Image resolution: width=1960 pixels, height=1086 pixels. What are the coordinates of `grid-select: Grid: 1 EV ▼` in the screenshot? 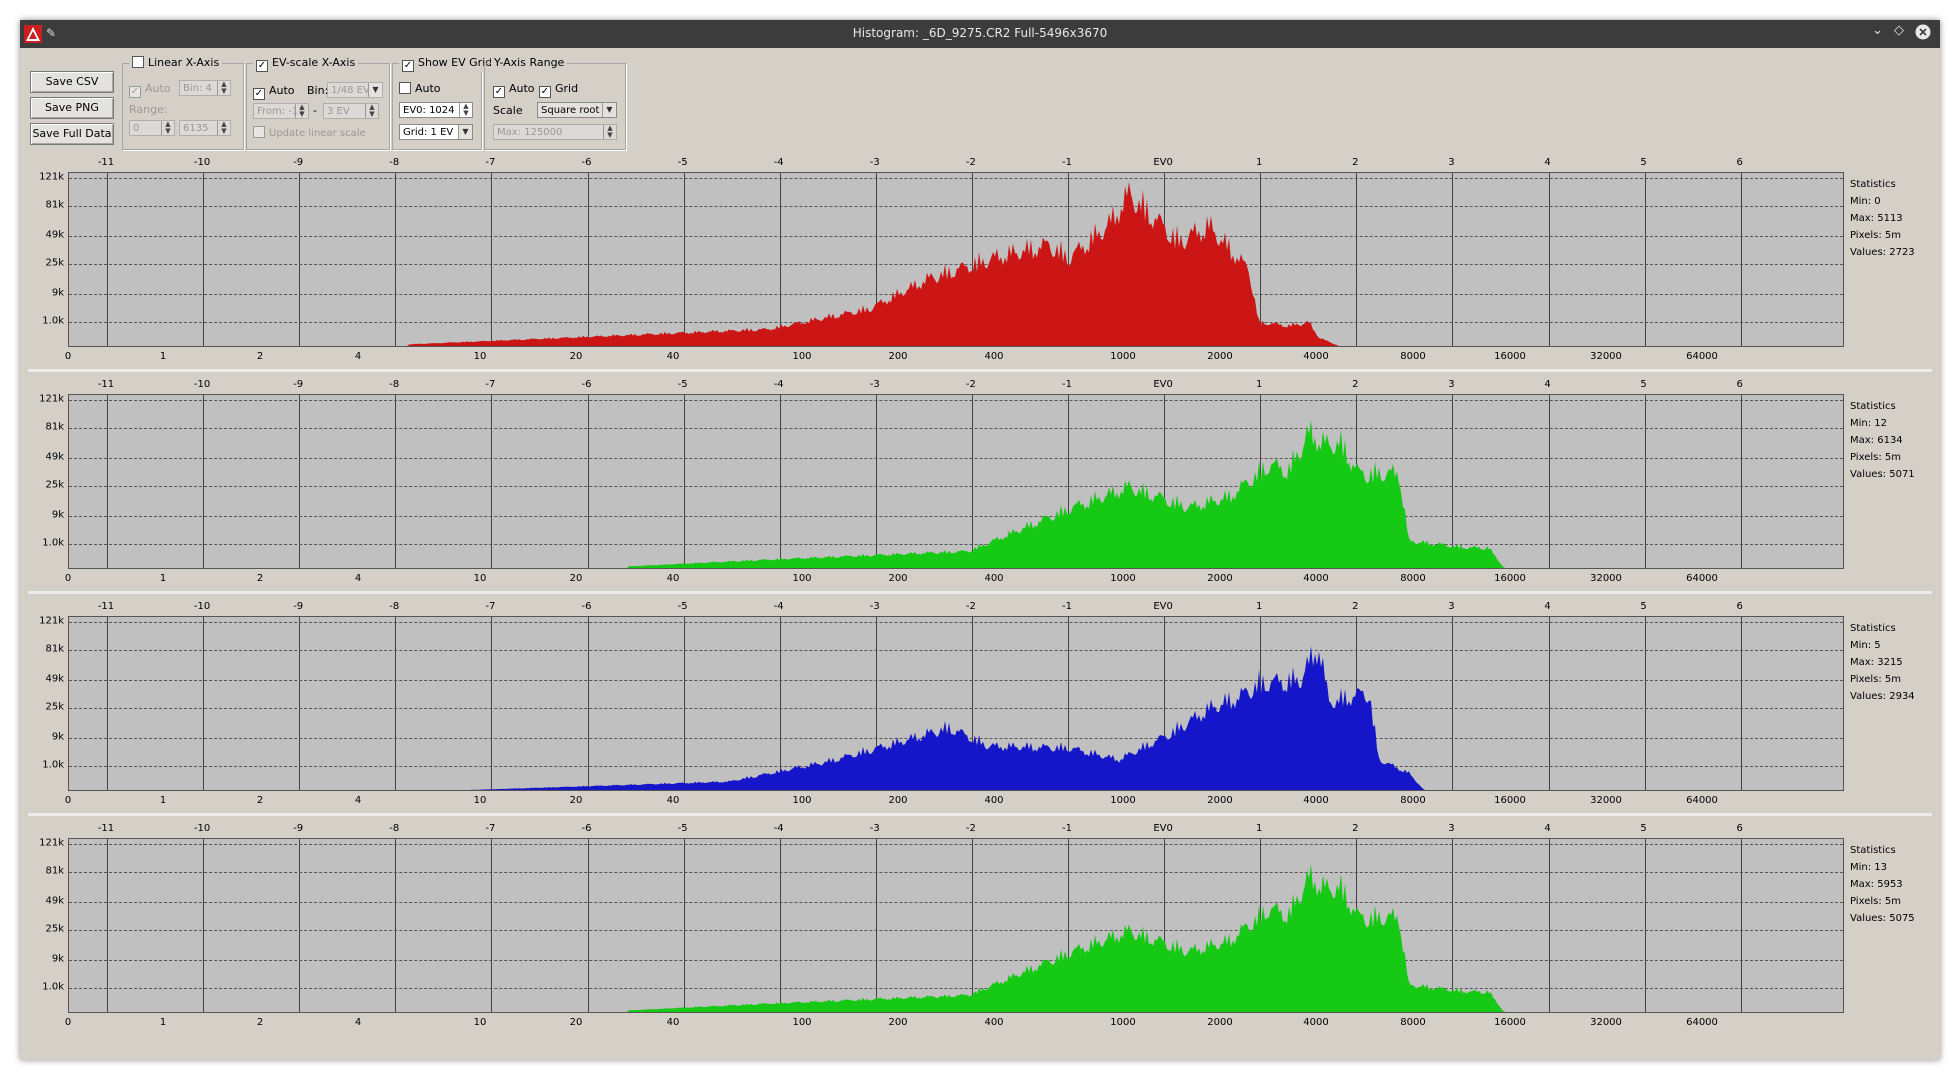 It's located at (436, 132).